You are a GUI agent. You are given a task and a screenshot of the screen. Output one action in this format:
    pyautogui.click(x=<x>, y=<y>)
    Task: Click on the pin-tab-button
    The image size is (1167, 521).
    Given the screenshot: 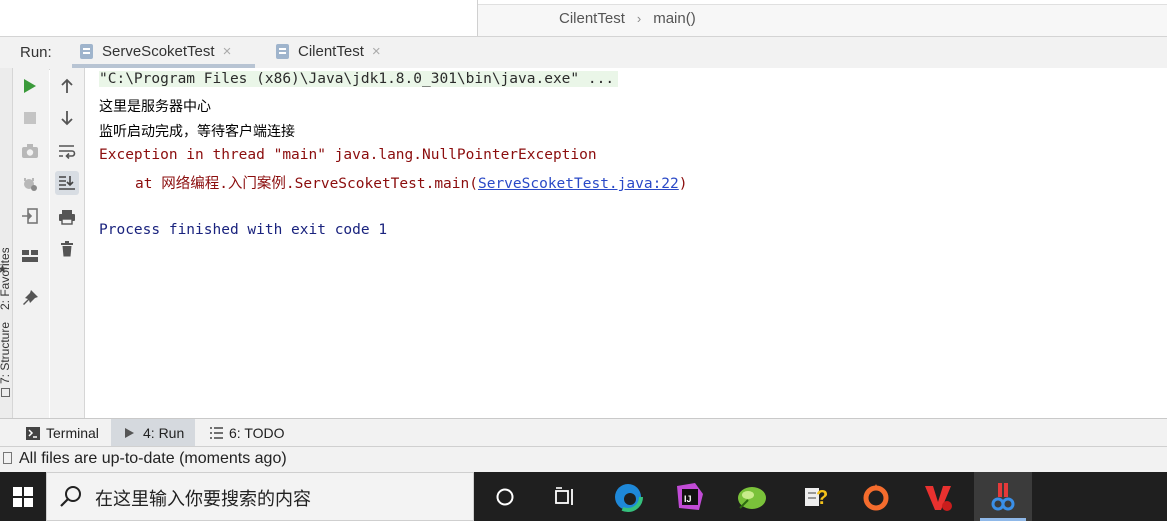 What is the action you would take?
    pyautogui.click(x=30, y=298)
    